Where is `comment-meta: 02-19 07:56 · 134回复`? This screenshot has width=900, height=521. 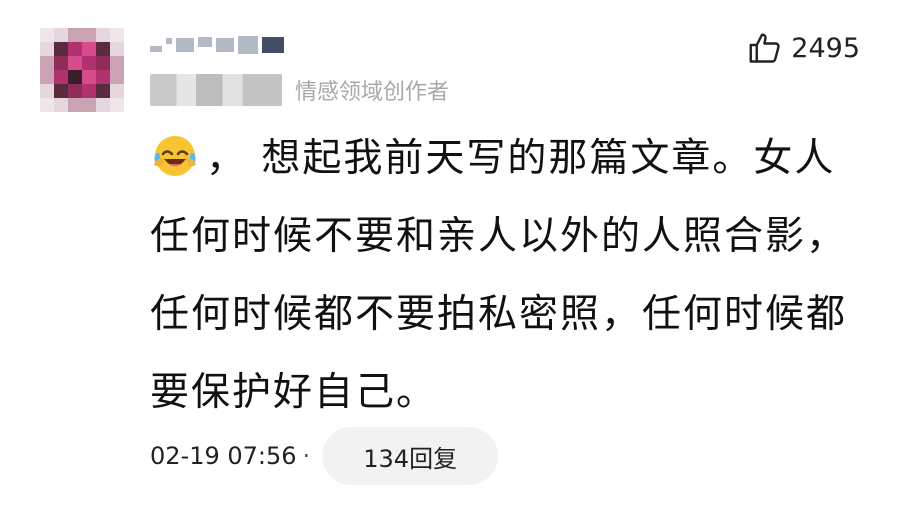
comment-meta: 02-19 07:56 · 134回复 is located at coordinates (324, 456).